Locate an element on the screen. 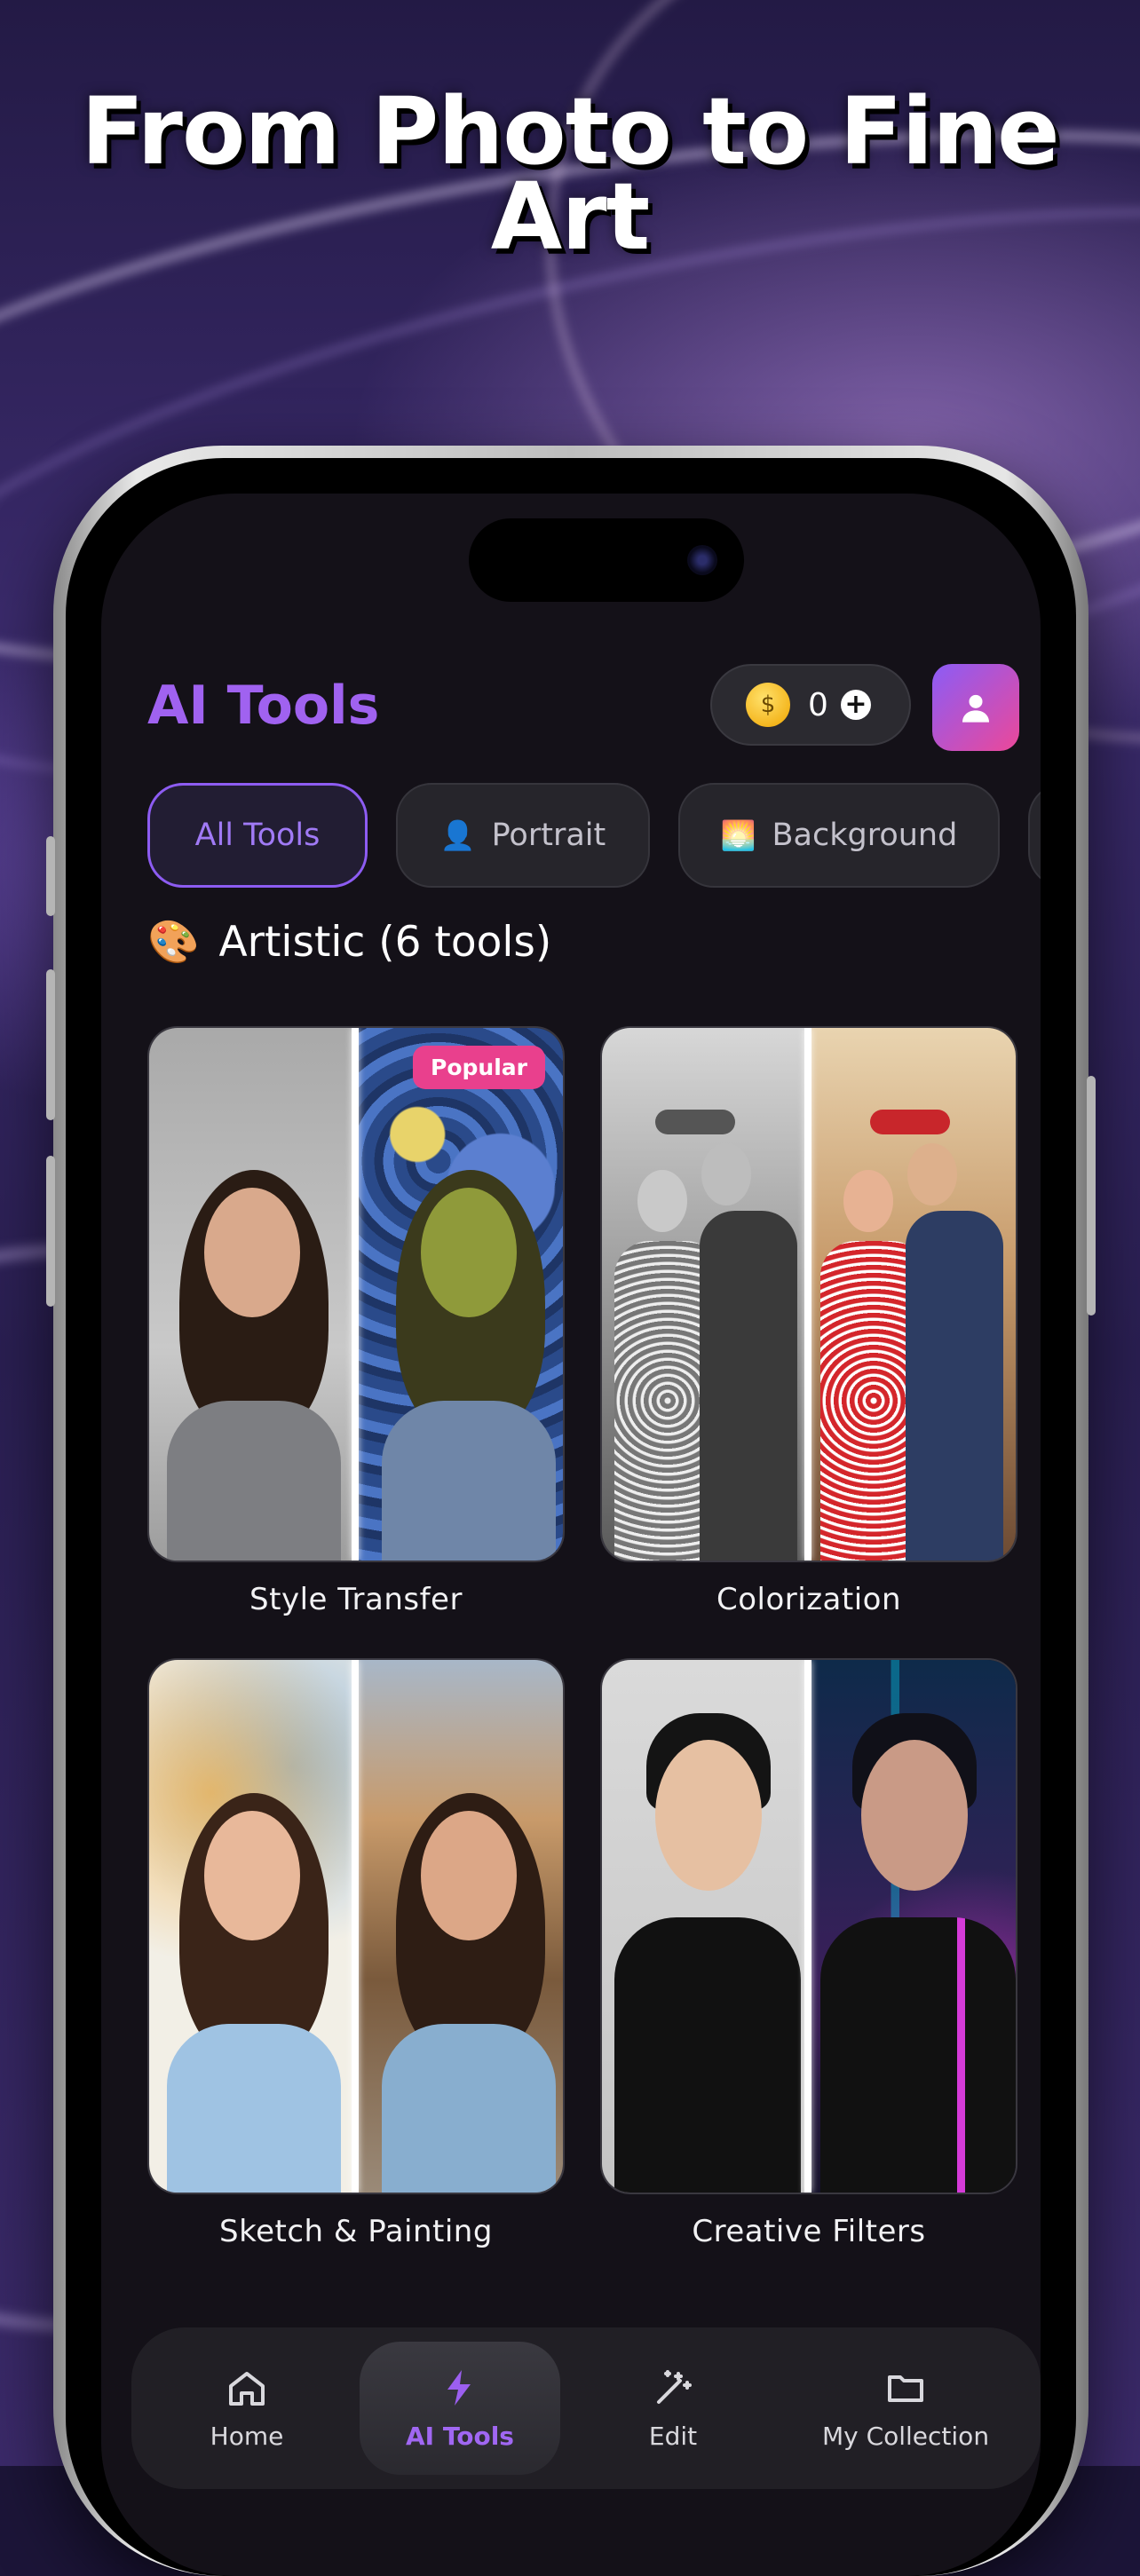  folder-icon is located at coordinates (905, 2388).